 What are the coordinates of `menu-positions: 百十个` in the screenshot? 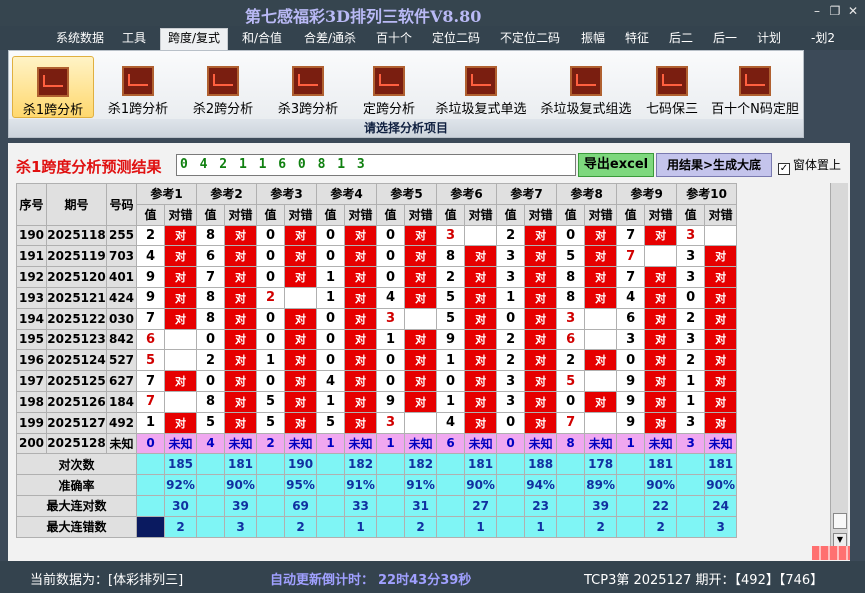 It's located at (394, 39).